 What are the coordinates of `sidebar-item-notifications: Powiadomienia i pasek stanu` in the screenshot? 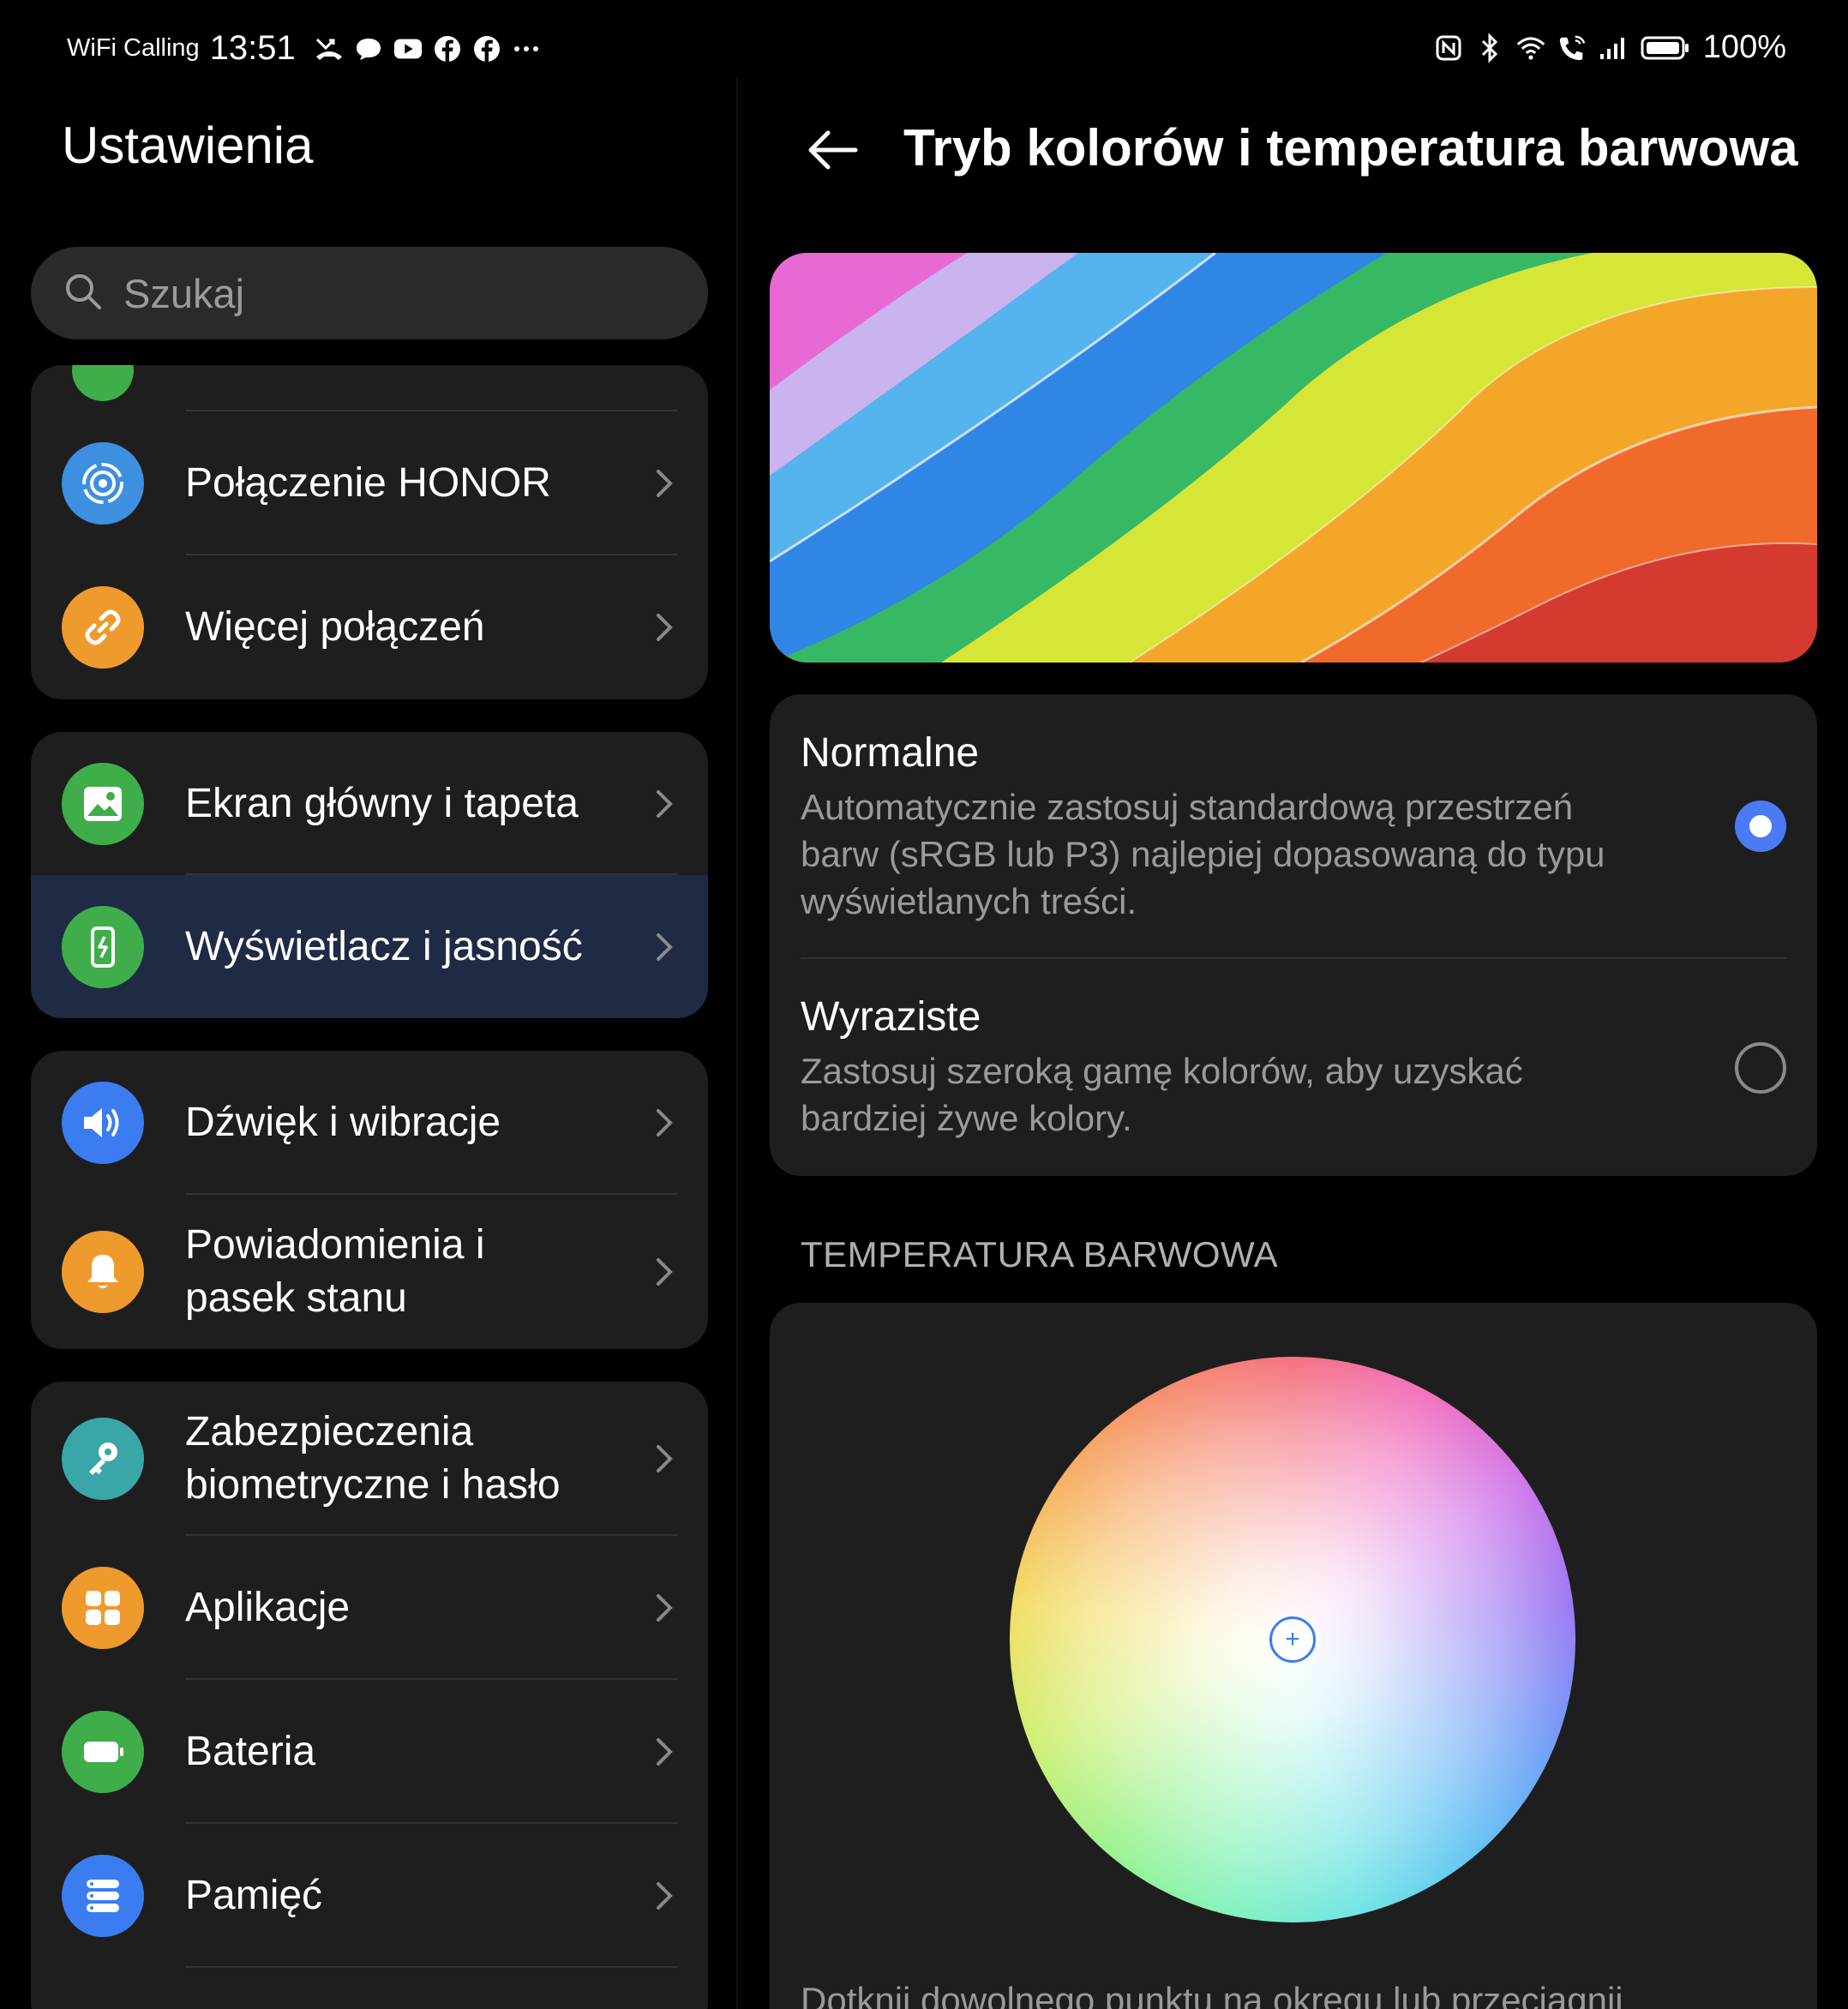 It's located at (369, 1272).